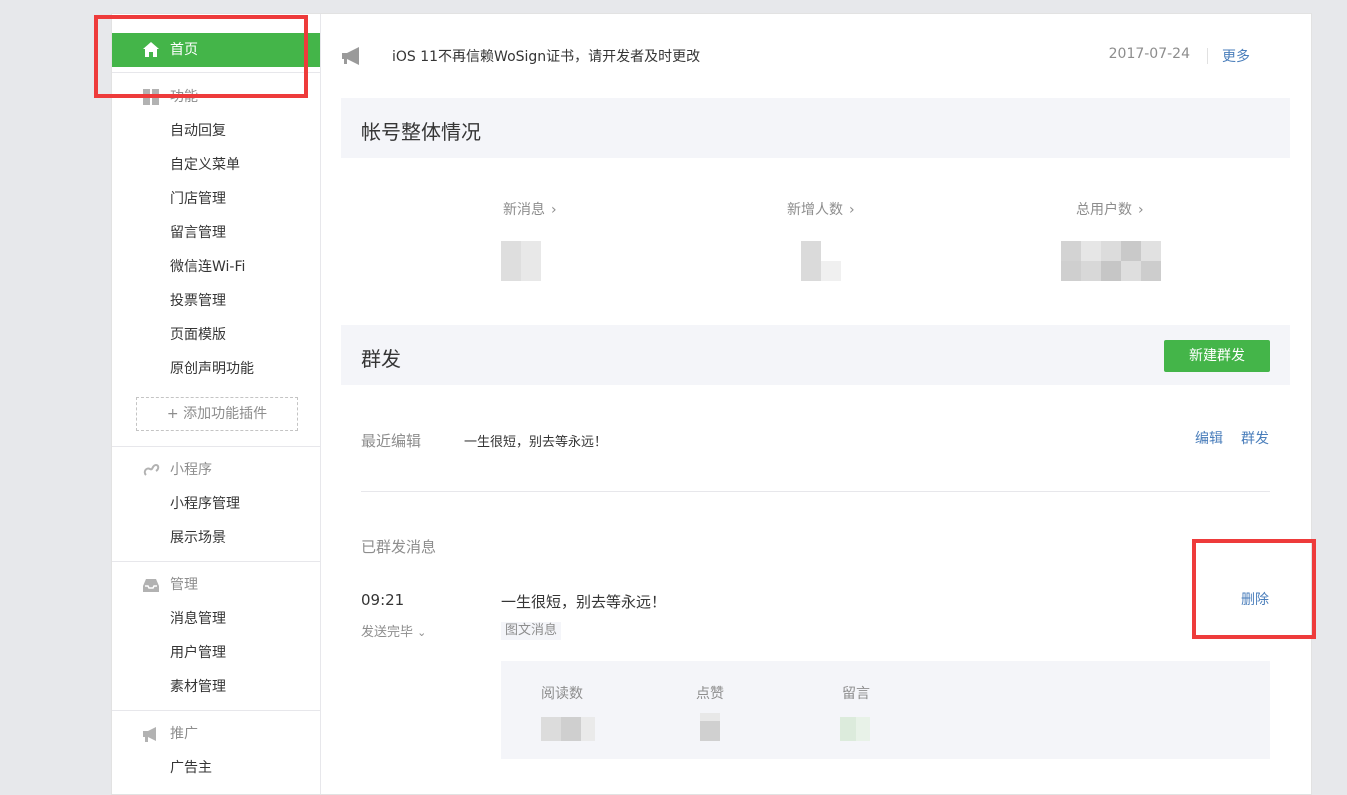 The width and height of the screenshot is (1347, 795). Describe the element at coordinates (1255, 438) in the screenshot. I see `send-link: 群发` at that location.